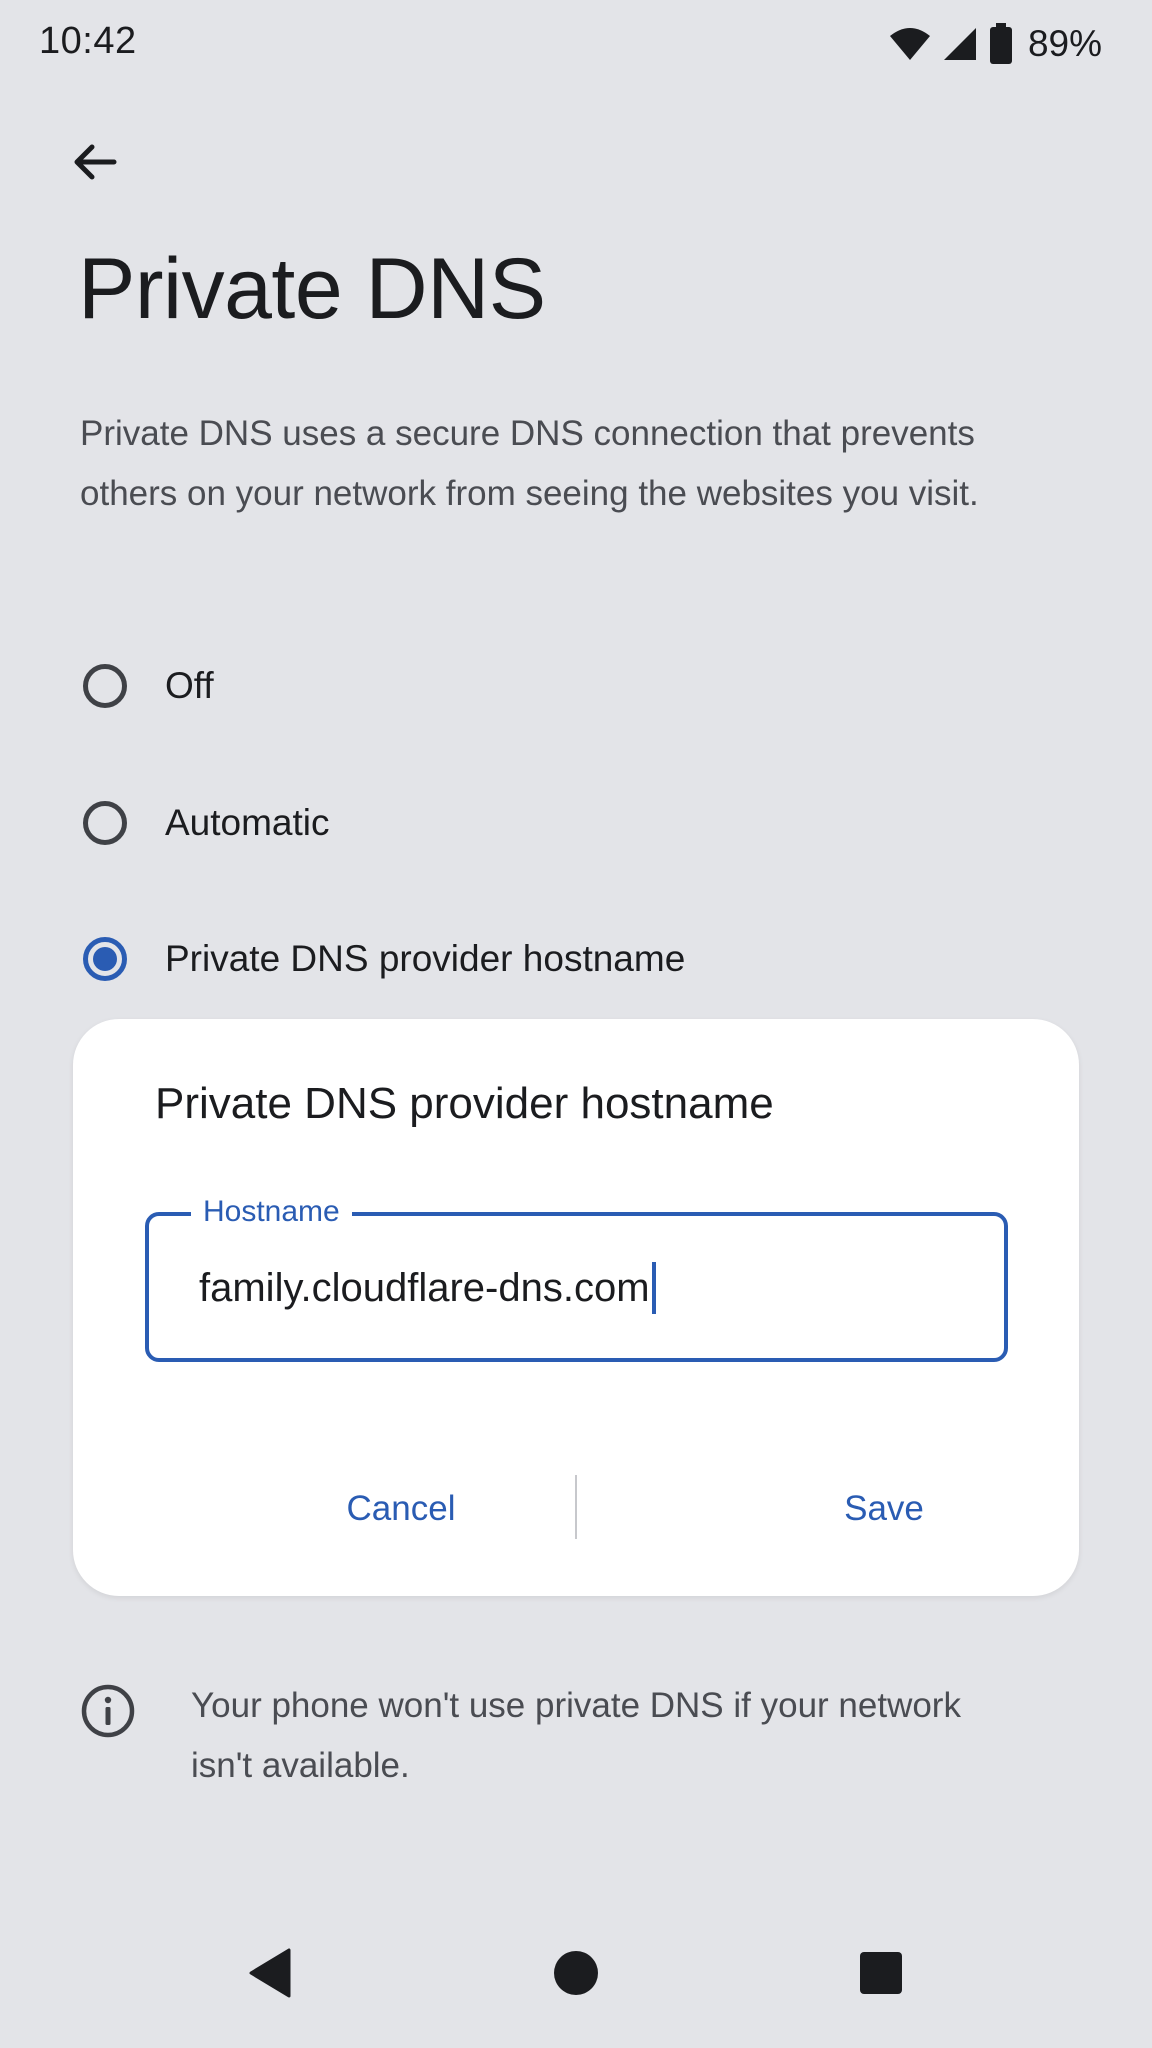 The image size is (1152, 2048). I want to click on radio-button-off, so click(105, 686).